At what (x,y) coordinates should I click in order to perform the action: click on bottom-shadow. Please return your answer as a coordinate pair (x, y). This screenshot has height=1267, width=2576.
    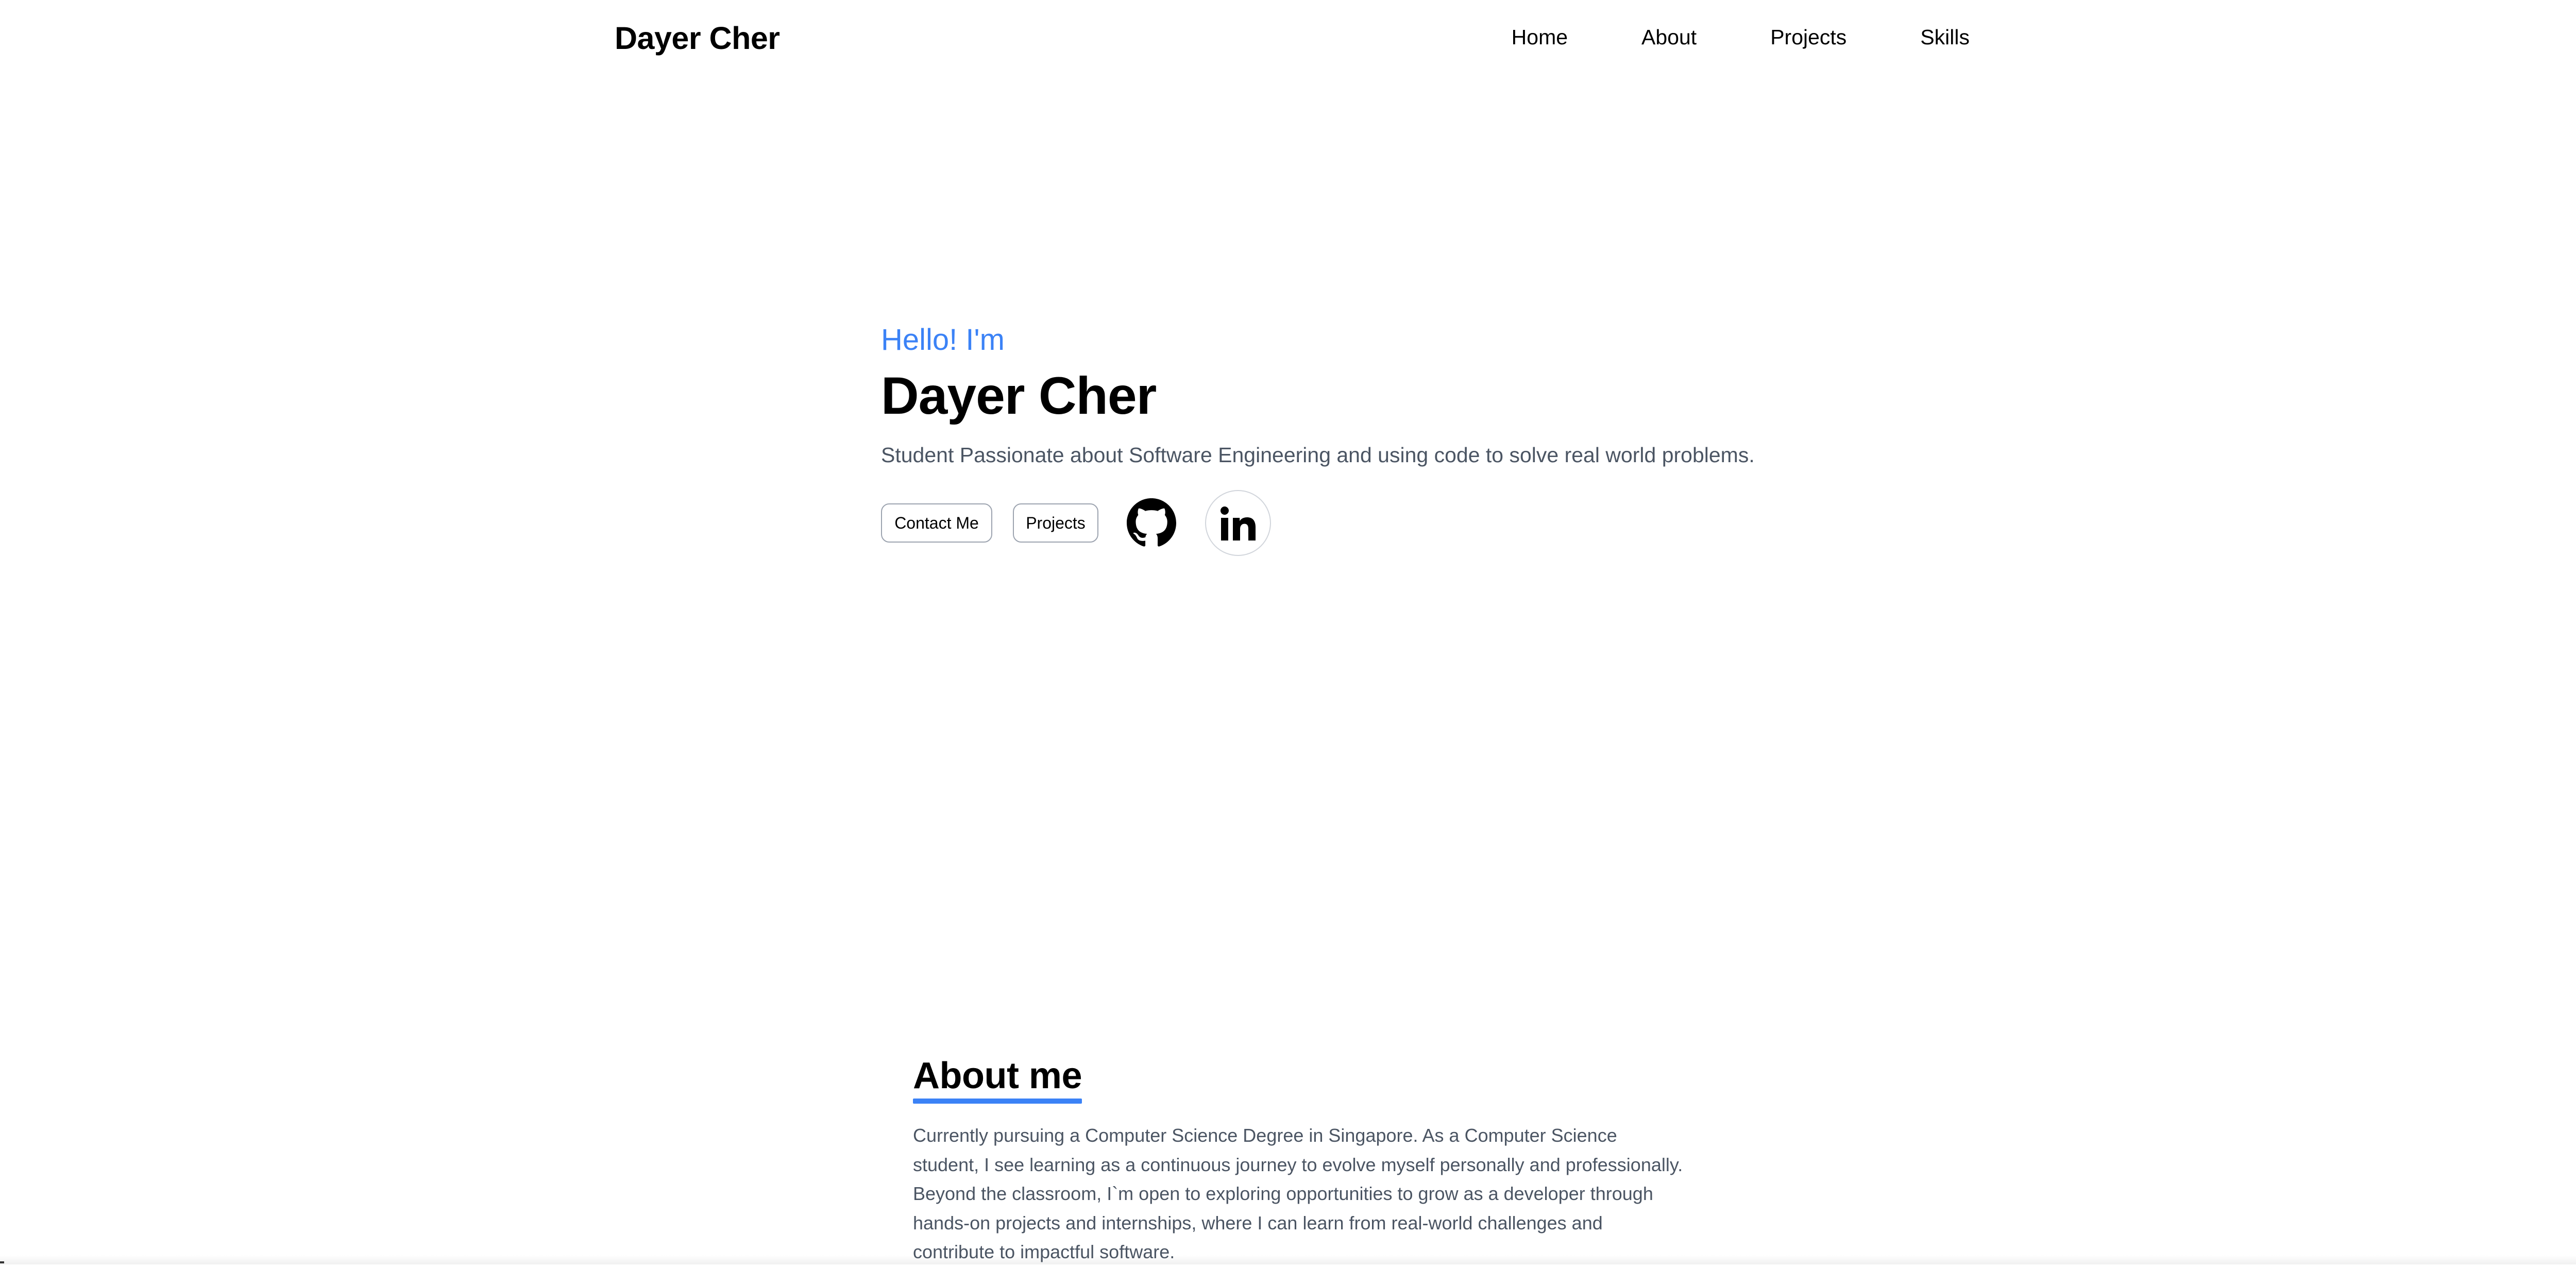
    Looking at the image, I should click on (1288, 1259).